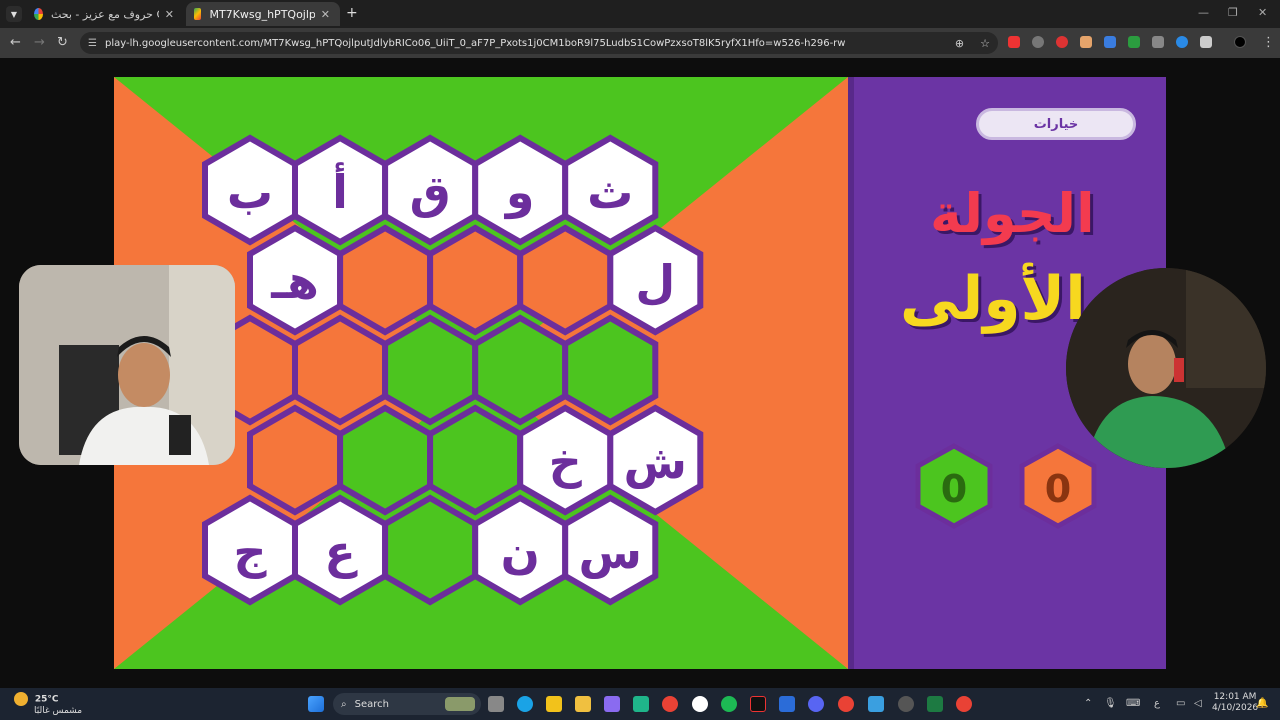 Image resolution: width=1280 pixels, height=720 pixels. I want to click on hex-letter: أ, so click(340, 190).